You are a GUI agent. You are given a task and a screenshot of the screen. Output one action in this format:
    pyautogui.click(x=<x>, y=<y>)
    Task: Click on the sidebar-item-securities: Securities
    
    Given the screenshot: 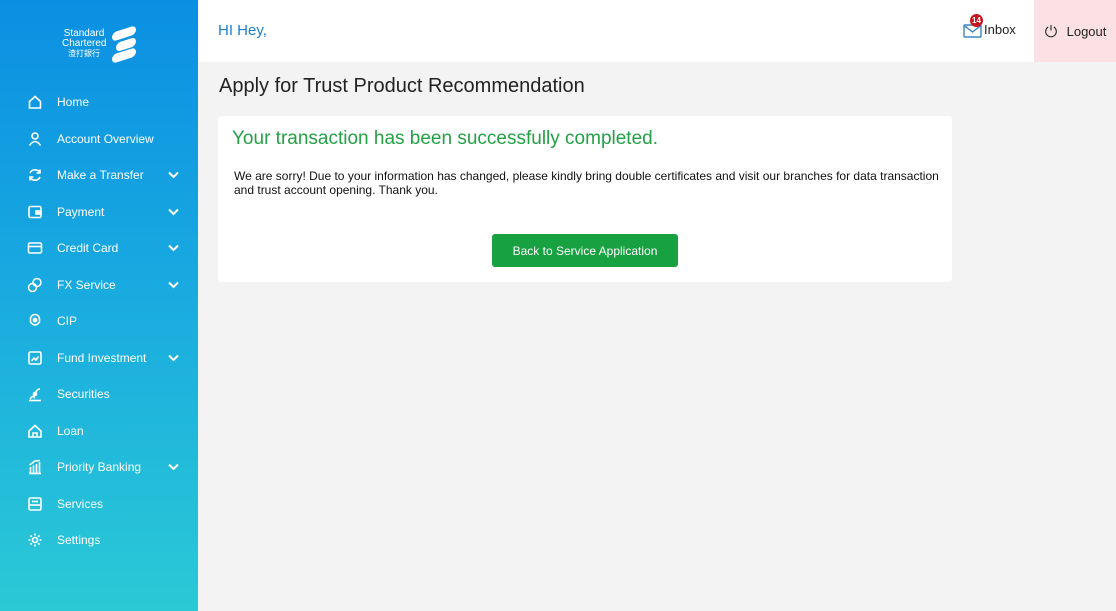 What is the action you would take?
    pyautogui.click(x=99, y=394)
    